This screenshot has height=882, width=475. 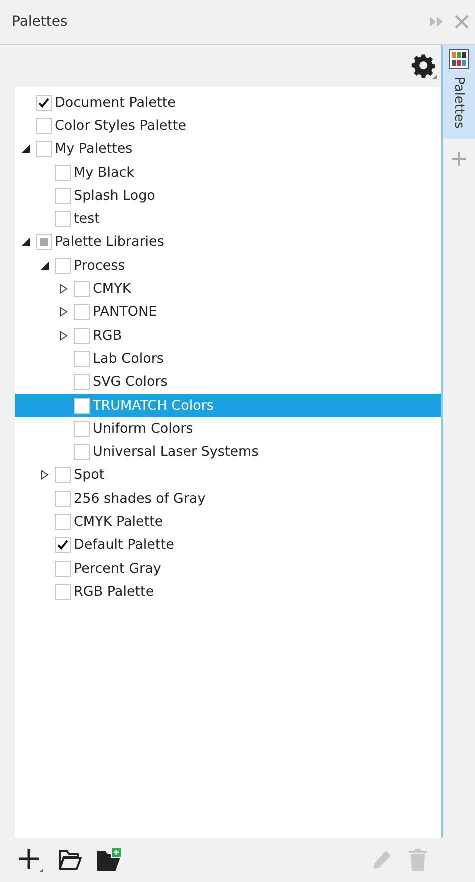 I want to click on settings-icon, so click(x=424, y=66).